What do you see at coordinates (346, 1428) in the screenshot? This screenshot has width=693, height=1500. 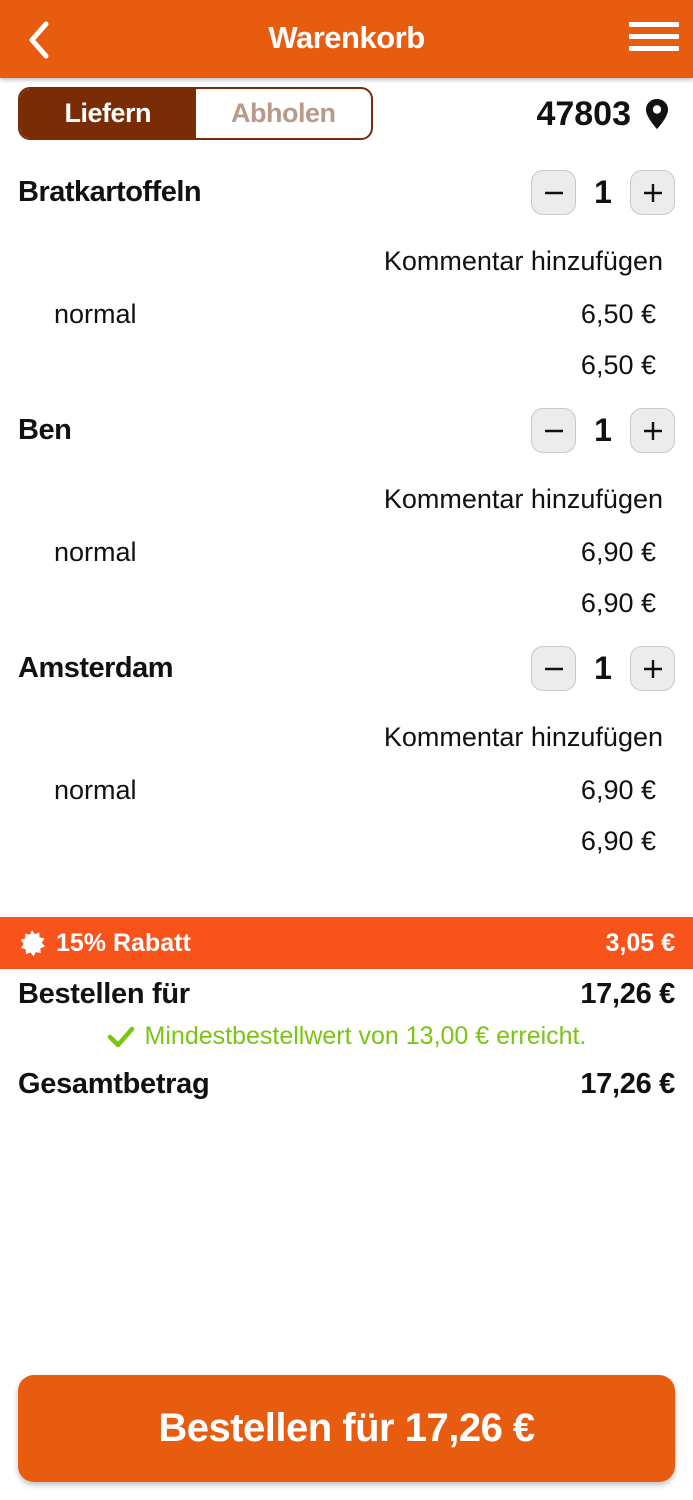 I see `order-button: Bestellen für 17,26 €` at bounding box center [346, 1428].